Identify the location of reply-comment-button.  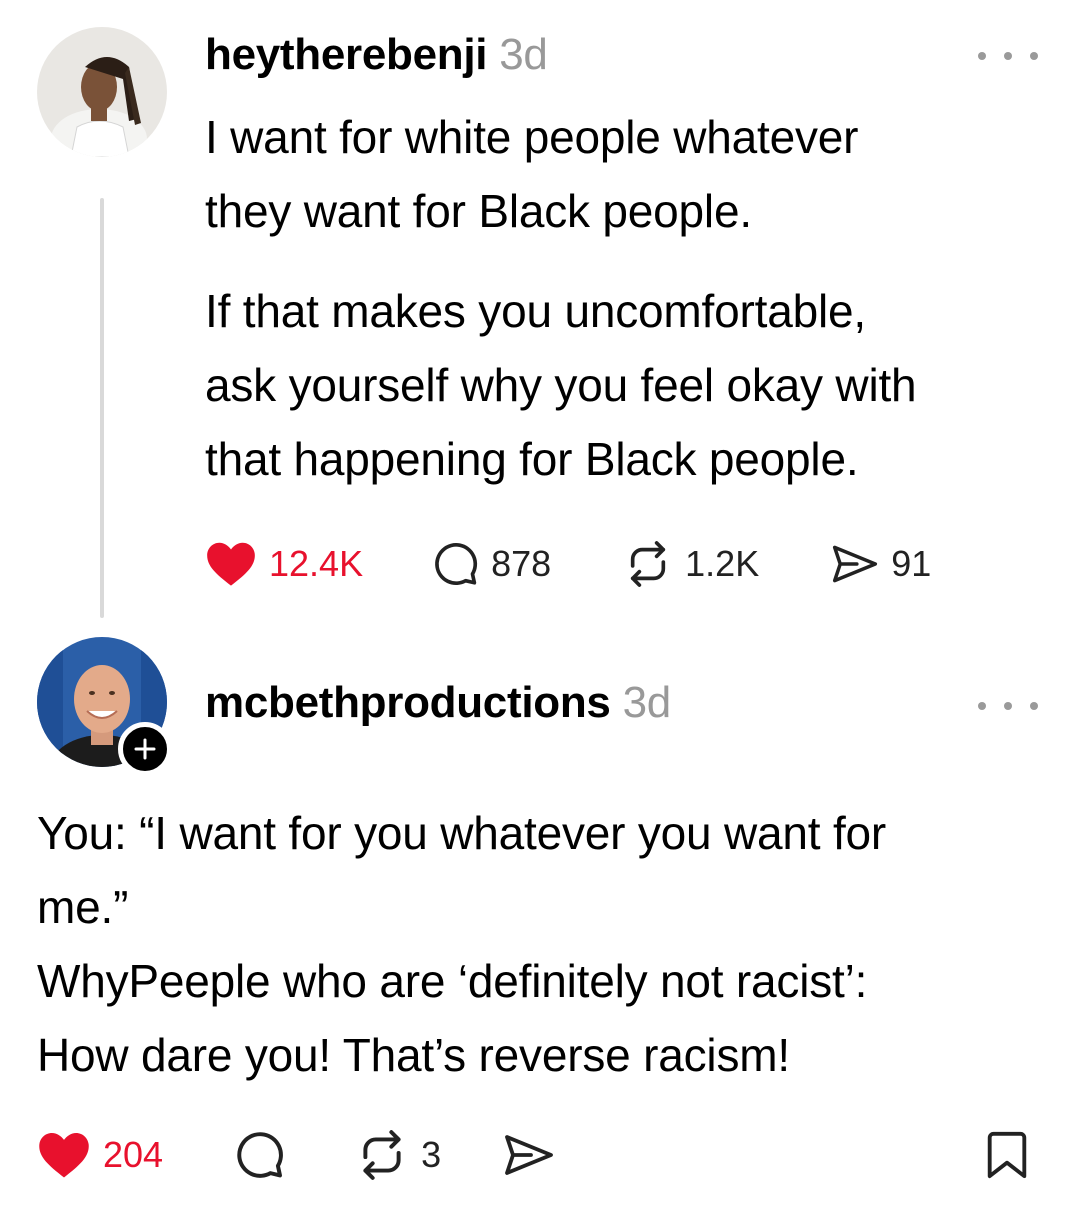
(260, 1155).